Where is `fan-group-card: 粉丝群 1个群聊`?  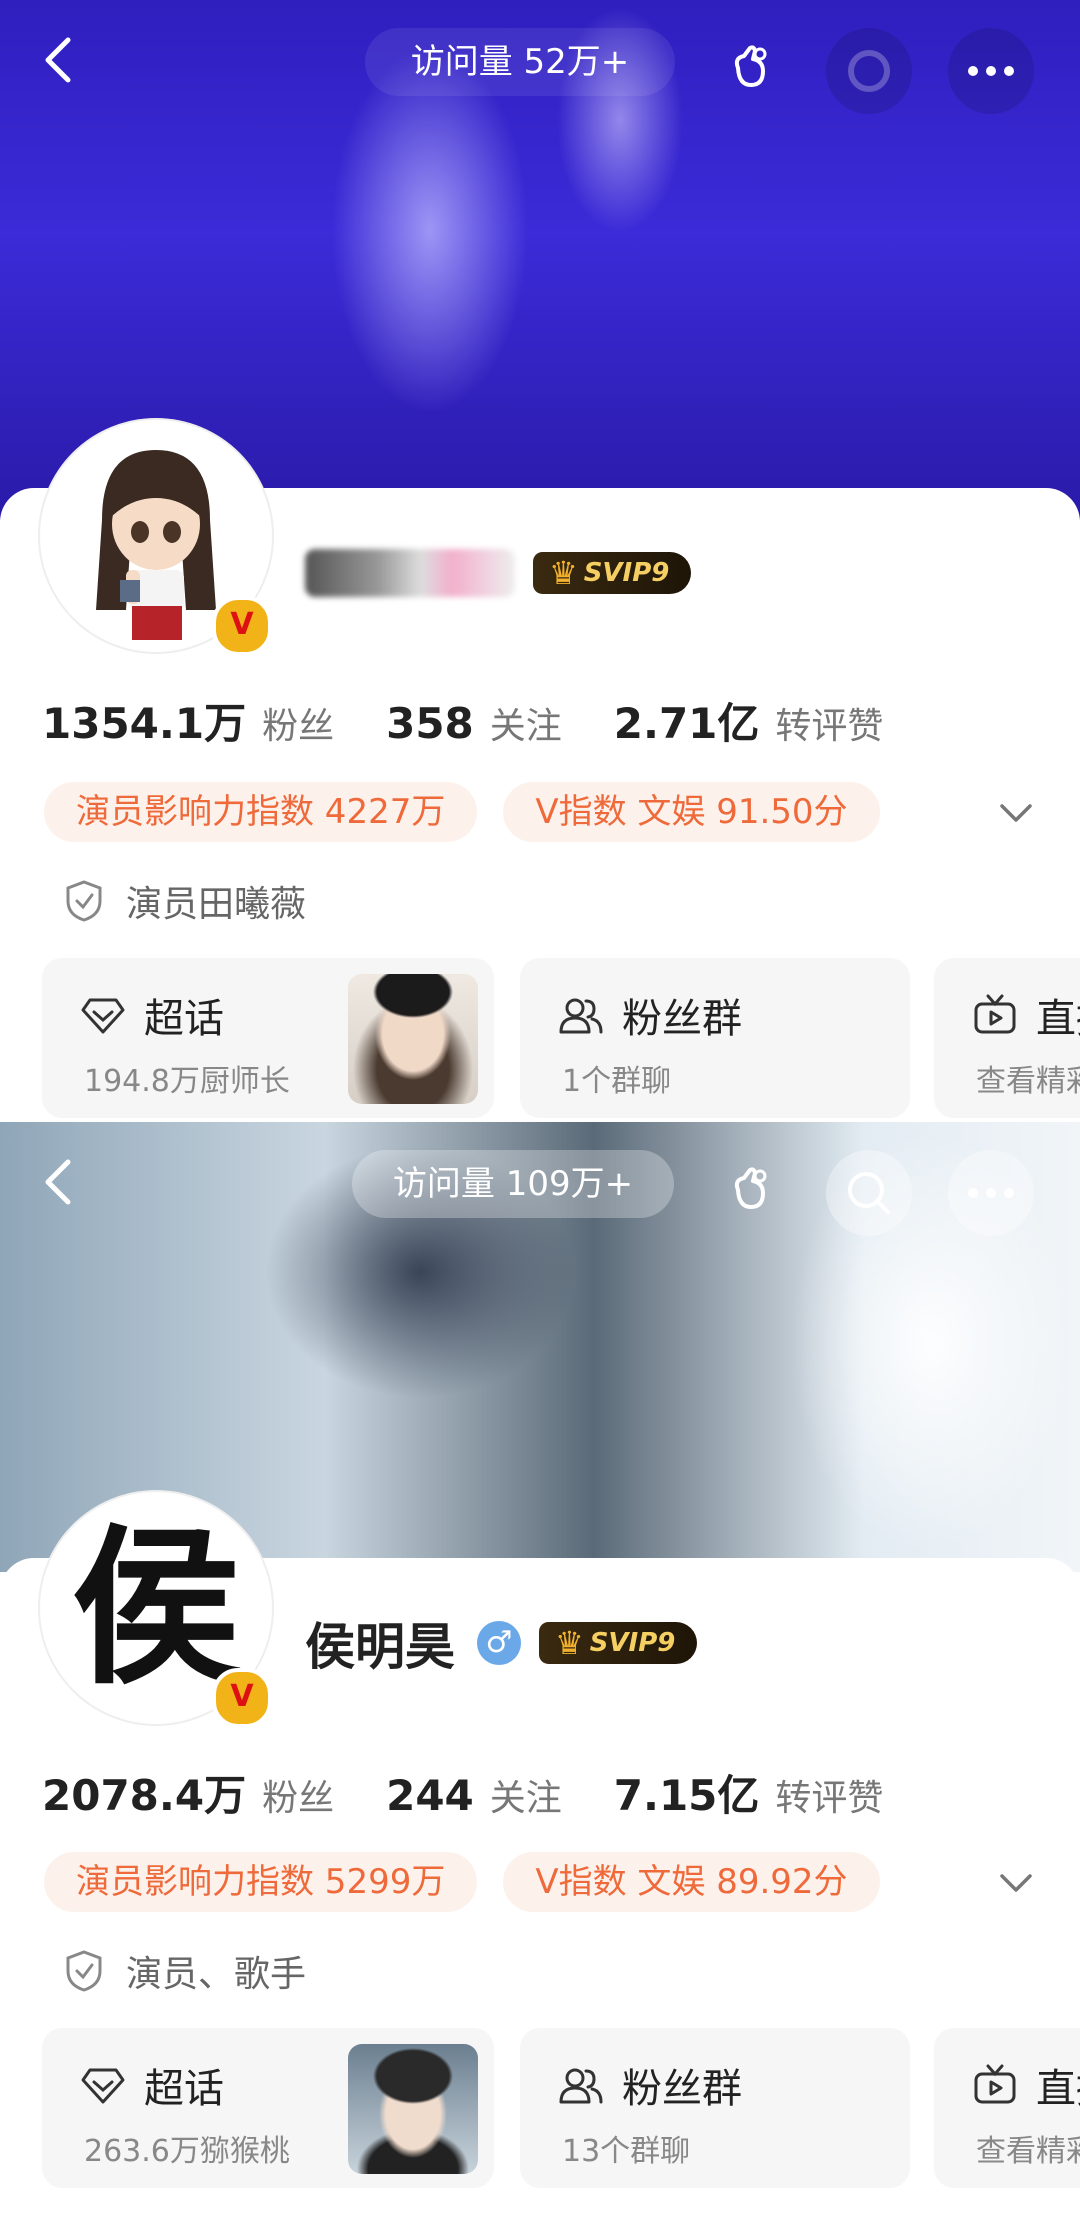 fan-group-card: 粉丝群 1个群聊 is located at coordinates (715, 1038).